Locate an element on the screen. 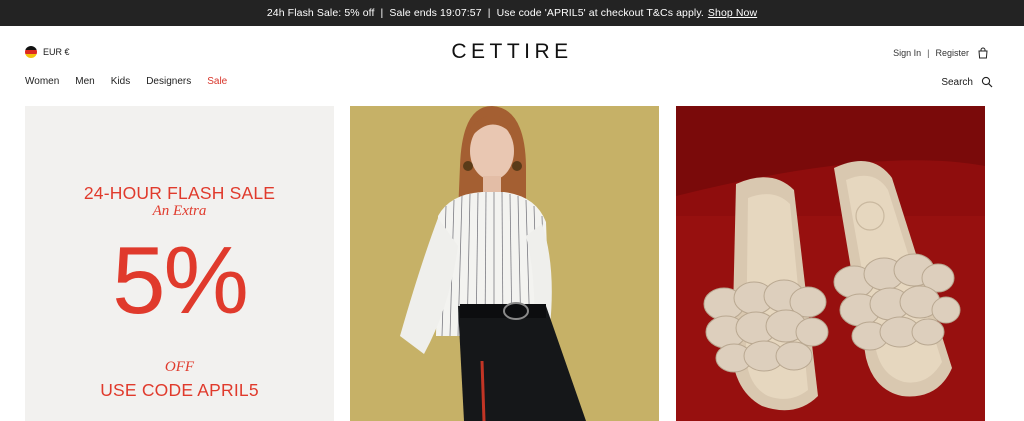 The width and height of the screenshot is (1024, 421). nav-item-sale: Sale is located at coordinates (217, 81).